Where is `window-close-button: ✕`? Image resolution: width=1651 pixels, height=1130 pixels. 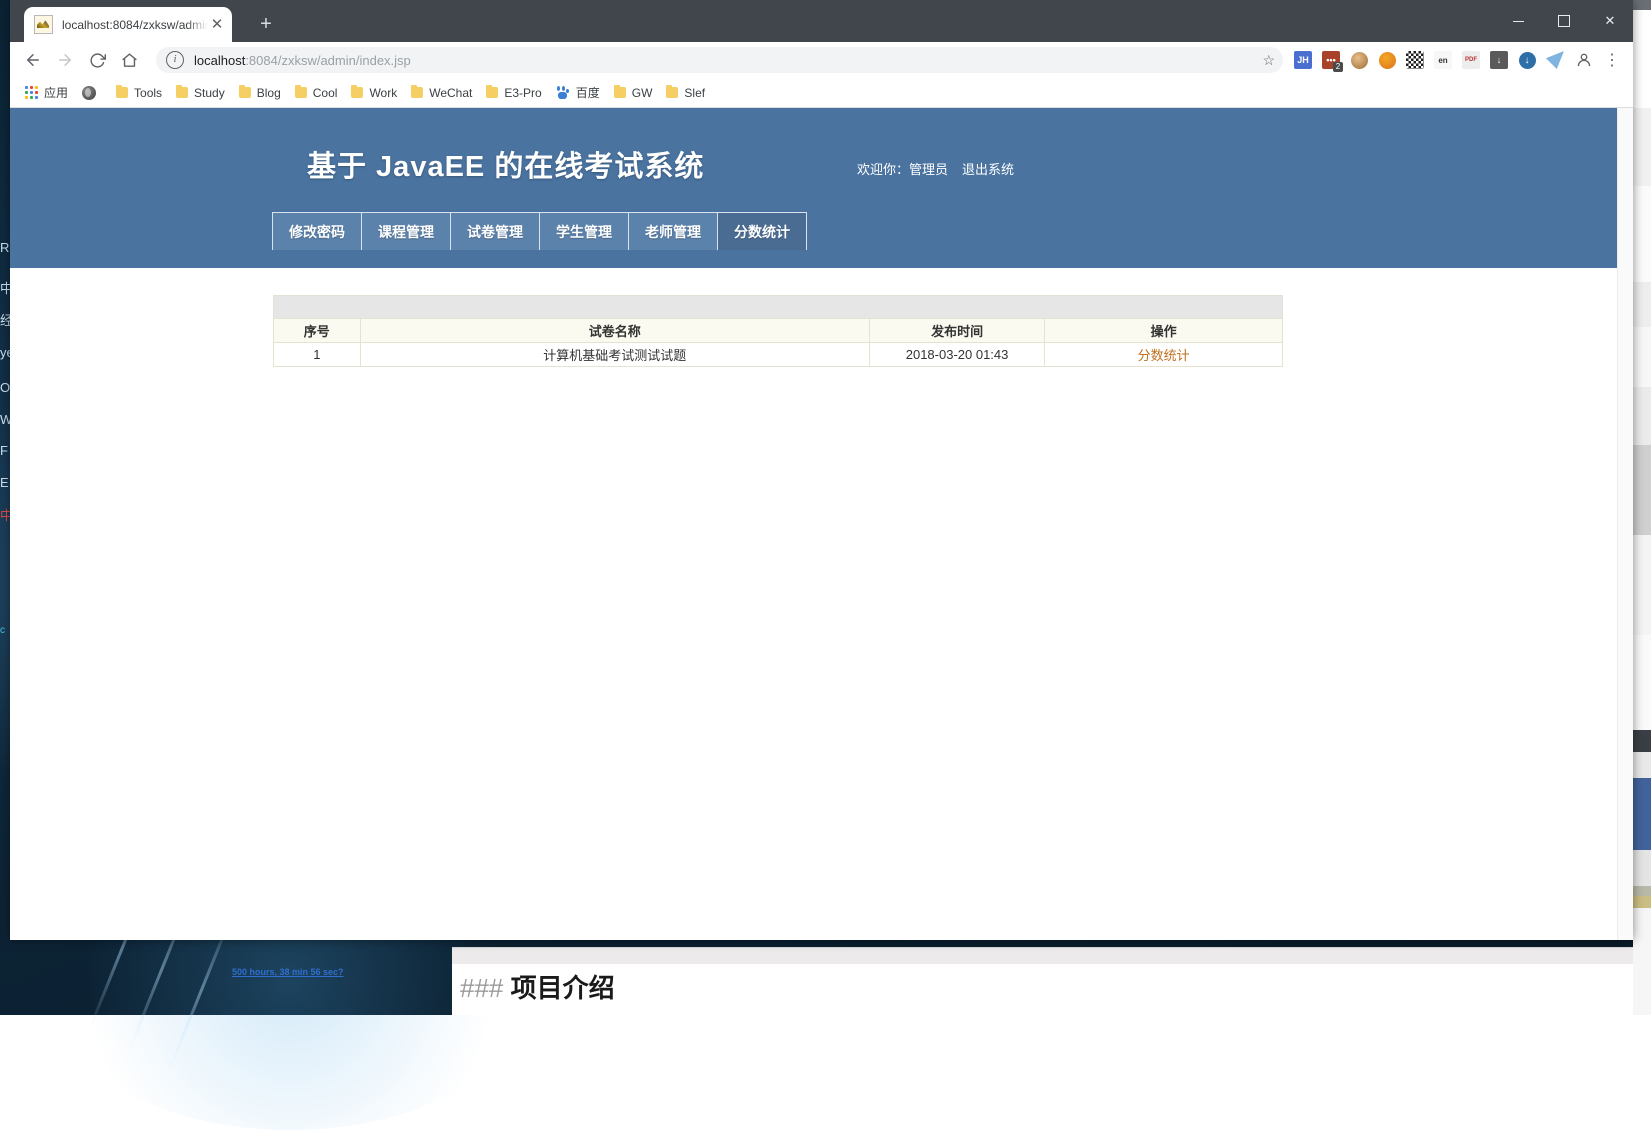
window-close-button: ✕ is located at coordinates (1610, 21).